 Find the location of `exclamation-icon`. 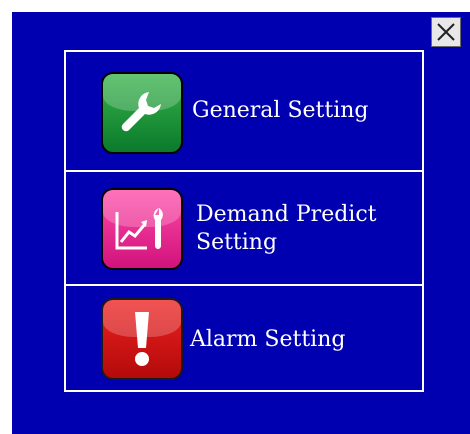

exclamation-icon is located at coordinates (142, 339).